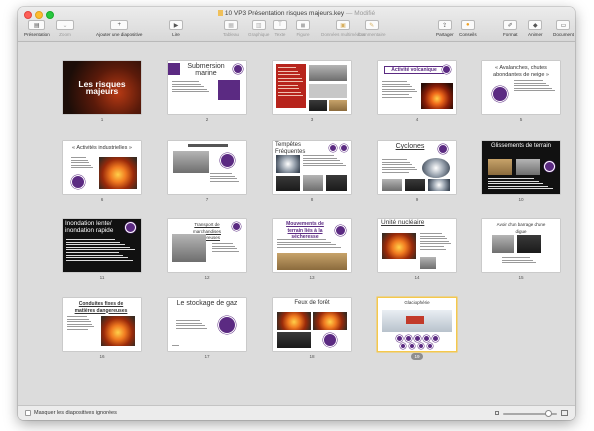 The height and width of the screenshot is (431, 594). I want to click on table-icon: ▦, so click(231, 25).